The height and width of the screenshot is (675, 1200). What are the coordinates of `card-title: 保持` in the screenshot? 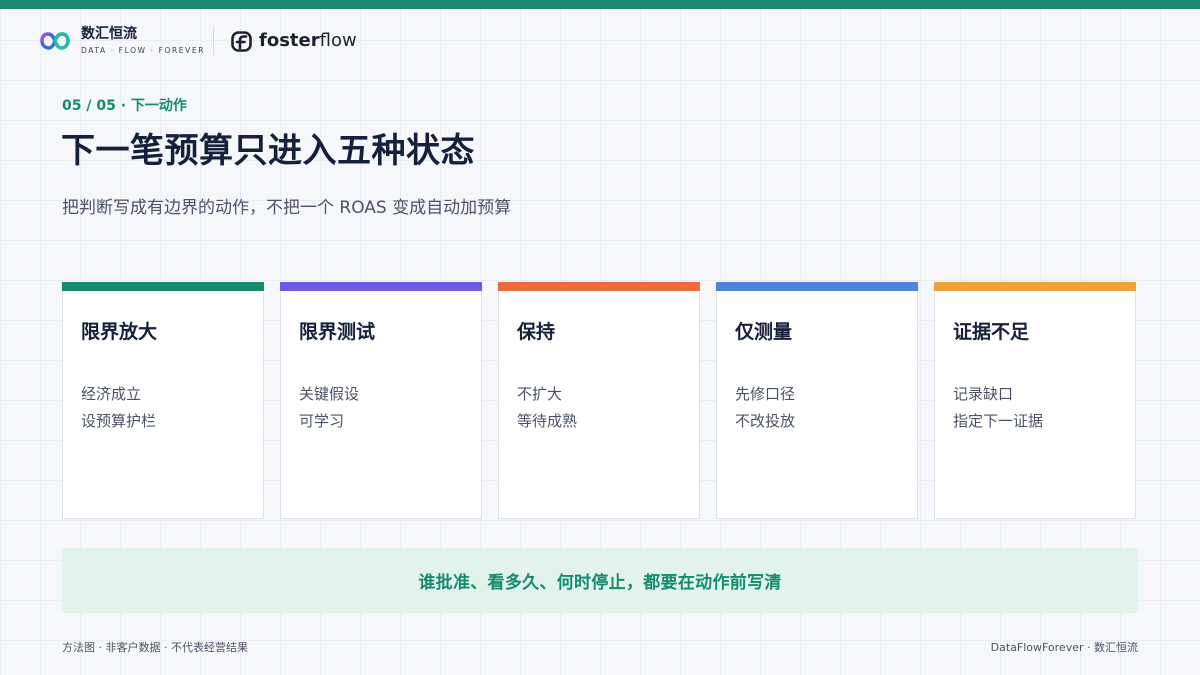 It's located at (536, 332).